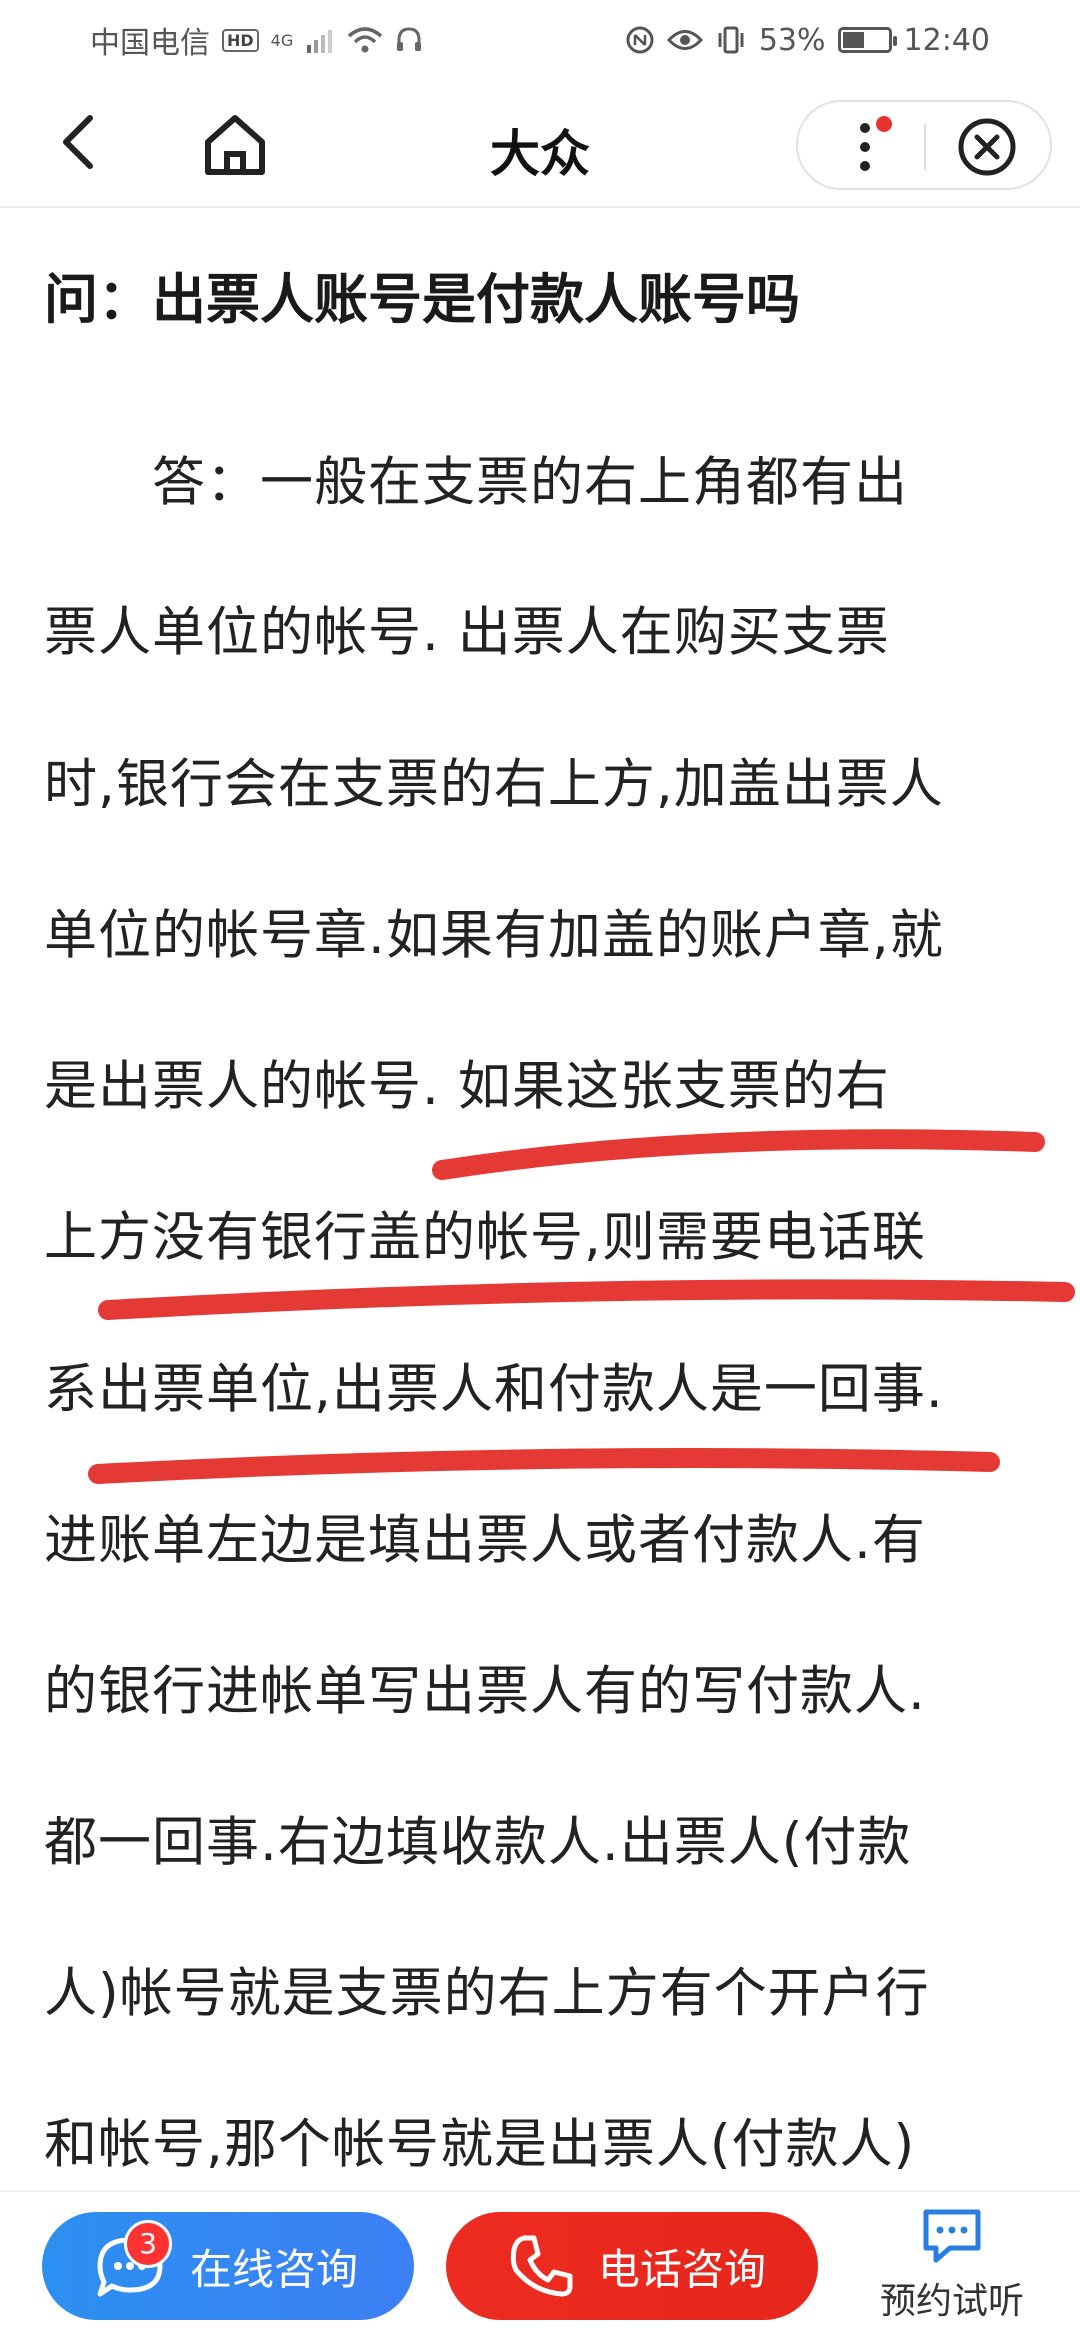 Image resolution: width=1080 pixels, height=2340 pixels. What do you see at coordinates (951, 2301) in the screenshot?
I see `book-trial-label: 预约试听` at bounding box center [951, 2301].